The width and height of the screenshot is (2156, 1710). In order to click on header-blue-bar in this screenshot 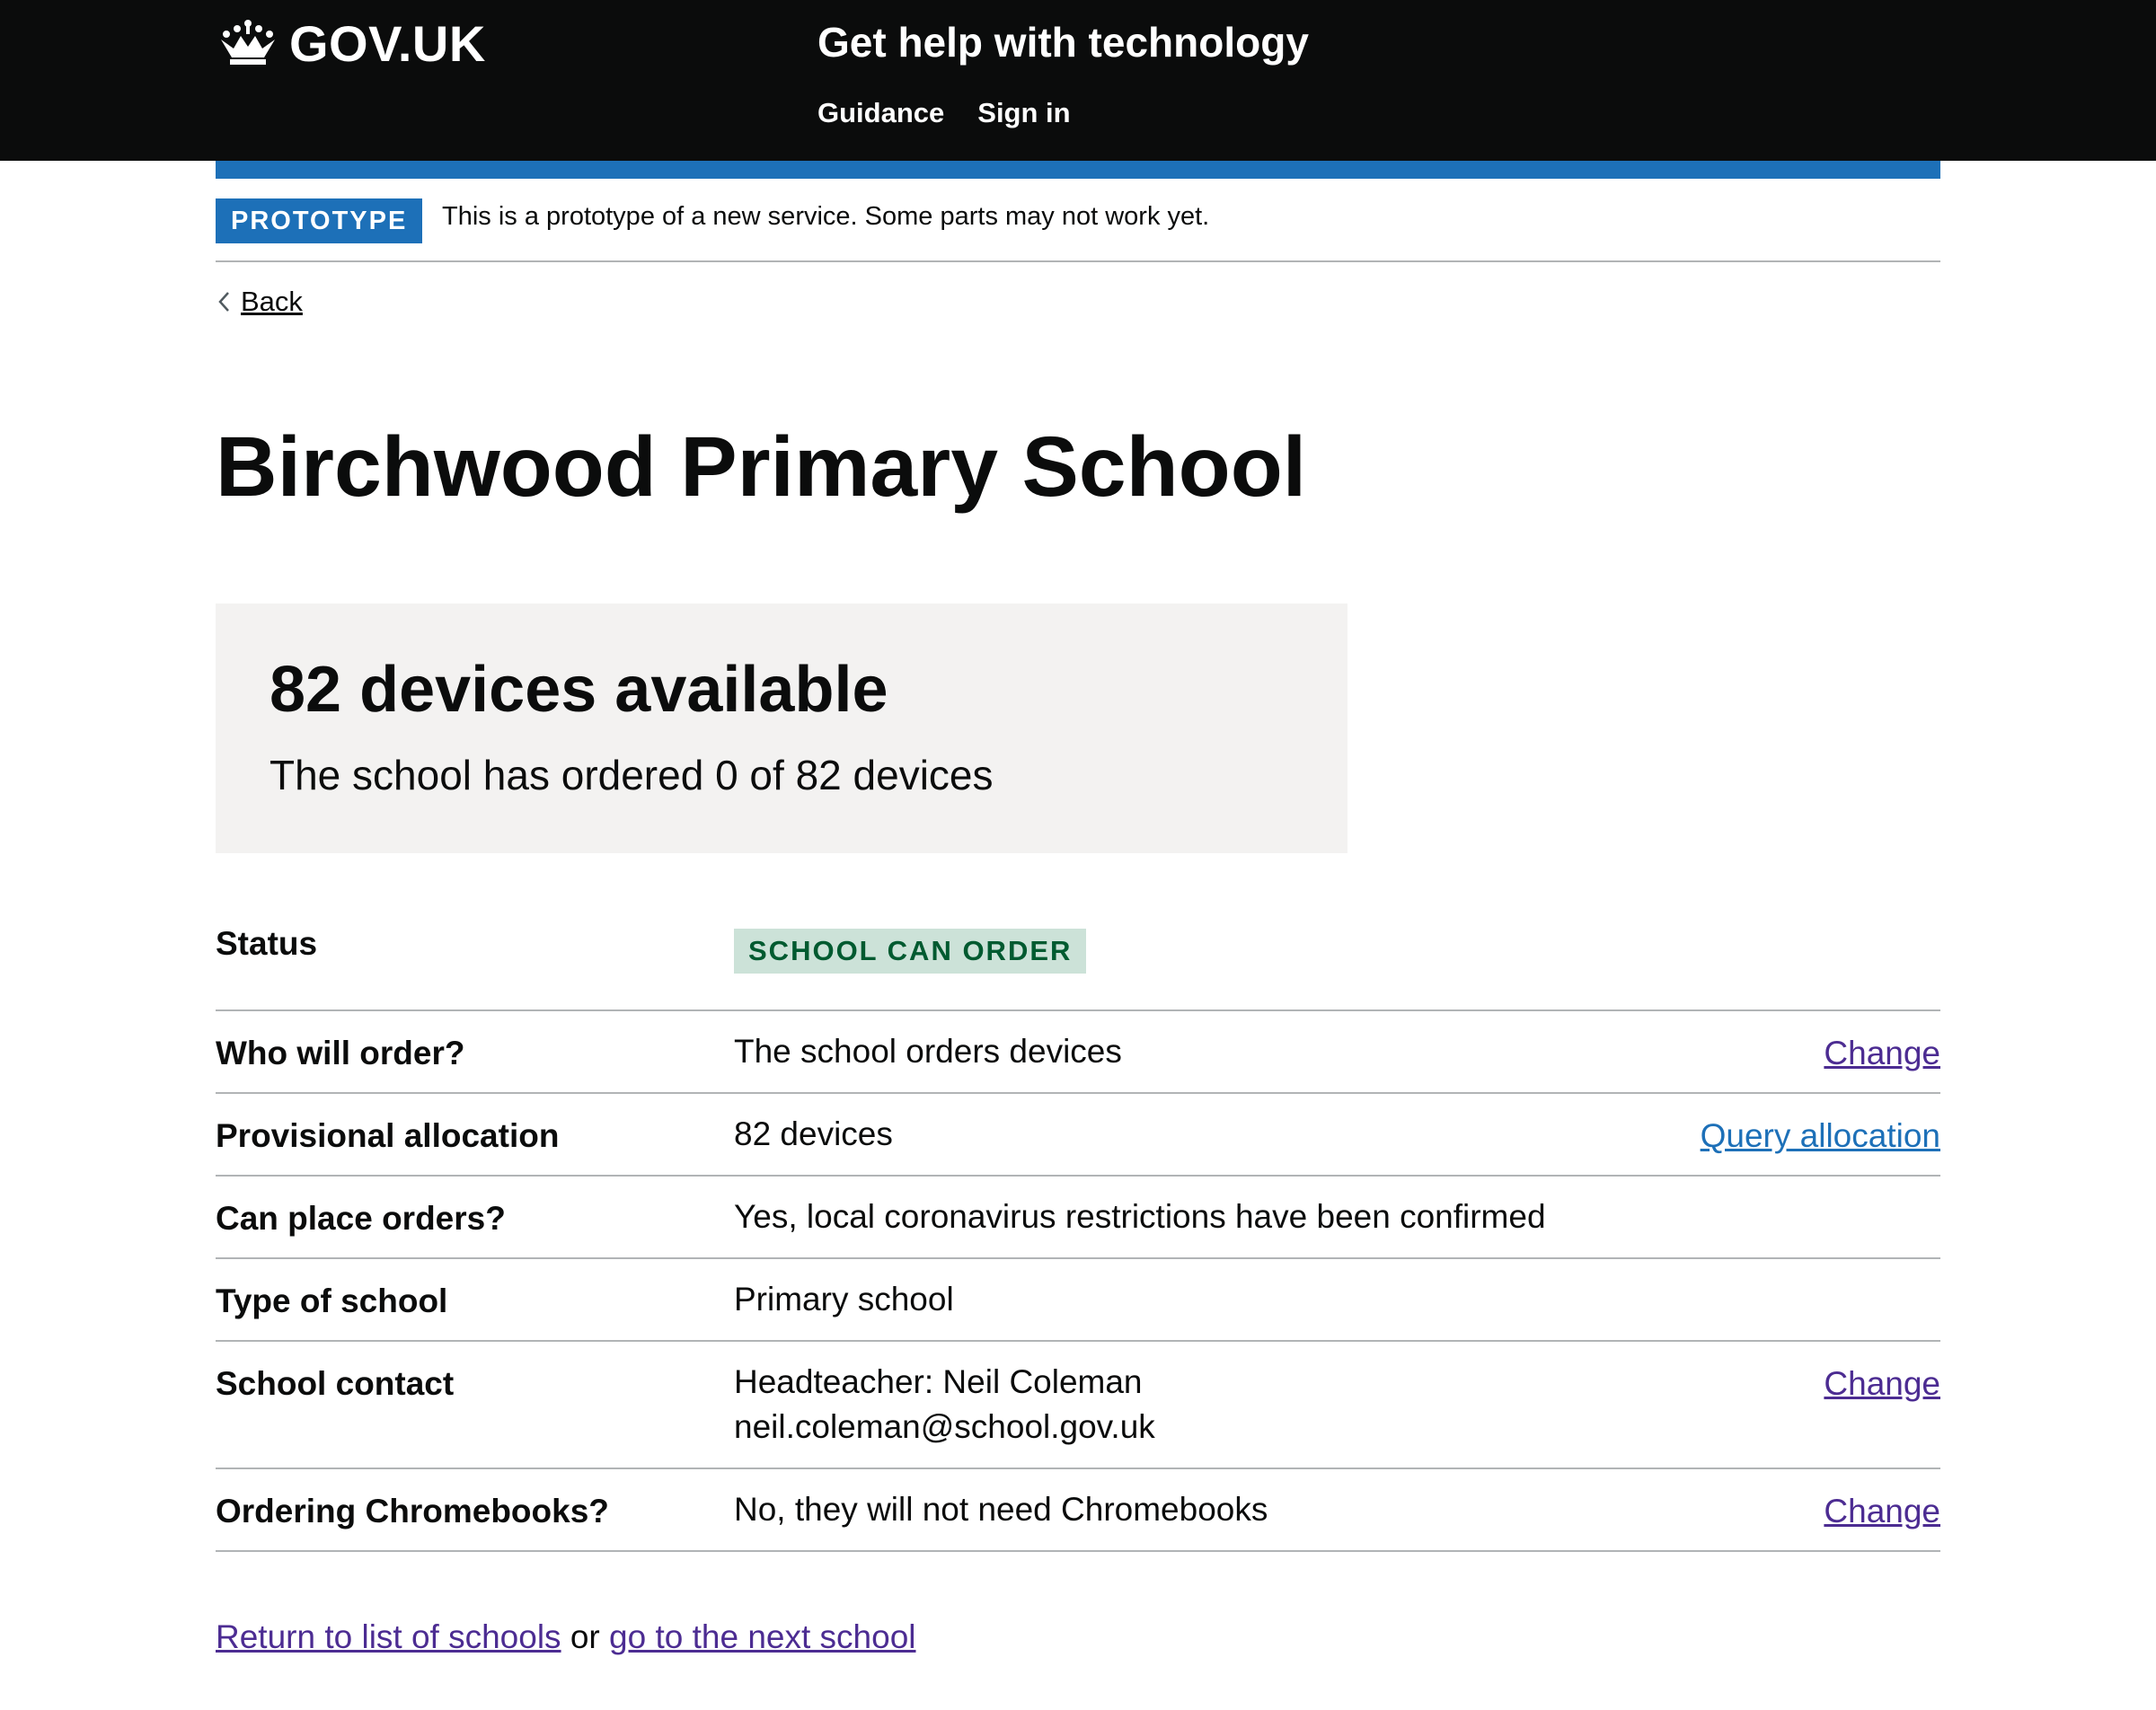, I will do `click(1078, 170)`.